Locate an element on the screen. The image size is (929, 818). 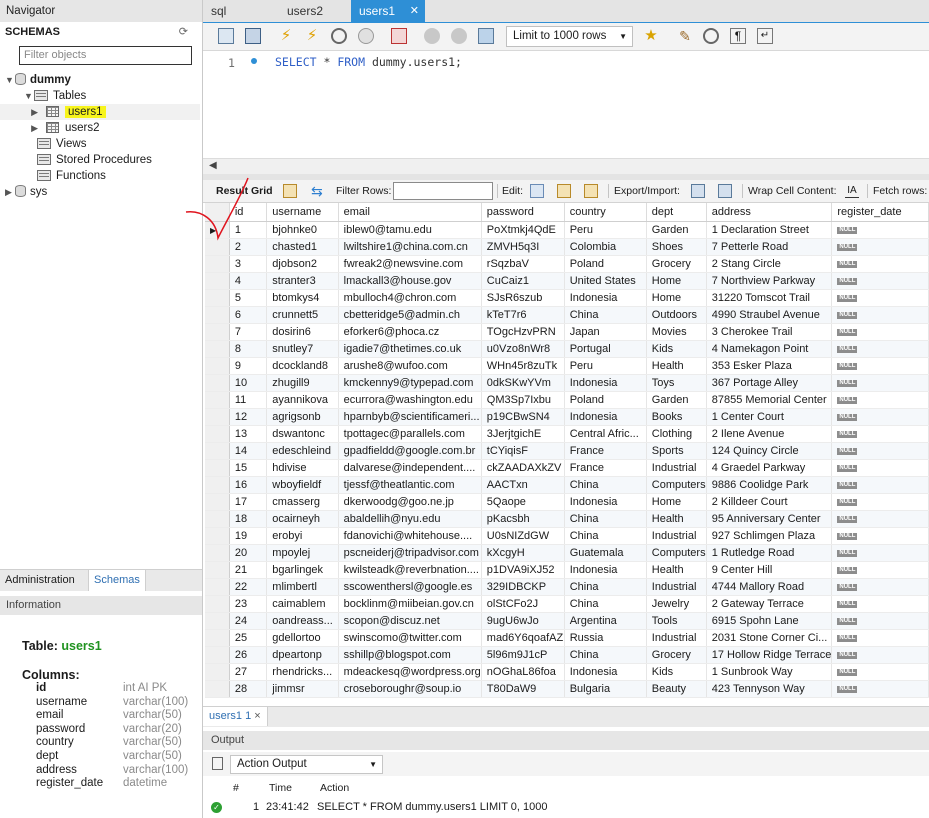
limit-rows-select: Limit to 1000 rows ▼ is located at coordinates (569, 36).